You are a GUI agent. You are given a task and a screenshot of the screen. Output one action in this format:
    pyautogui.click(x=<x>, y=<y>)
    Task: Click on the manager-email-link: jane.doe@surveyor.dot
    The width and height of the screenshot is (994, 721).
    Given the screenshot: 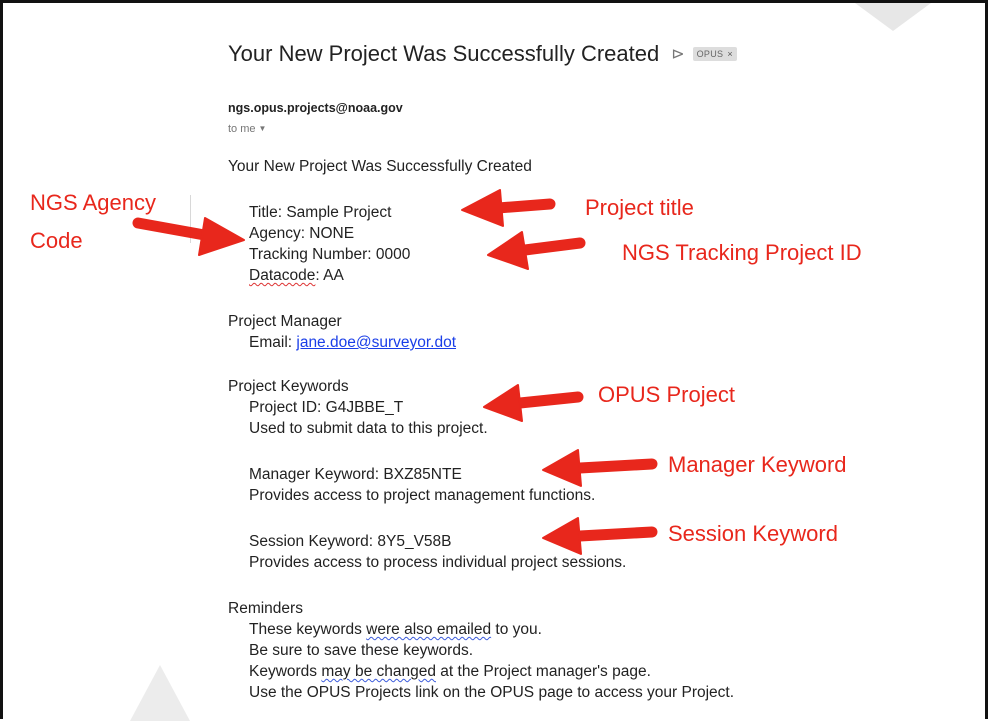 What is the action you would take?
    pyautogui.click(x=376, y=342)
    